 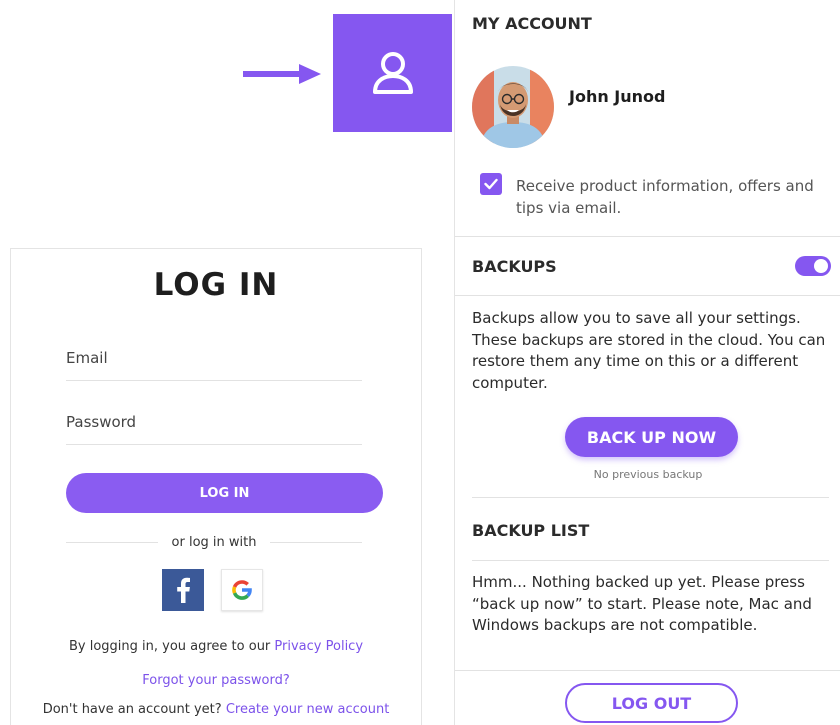 I want to click on create-account-link: Create your new account, so click(x=307, y=709).